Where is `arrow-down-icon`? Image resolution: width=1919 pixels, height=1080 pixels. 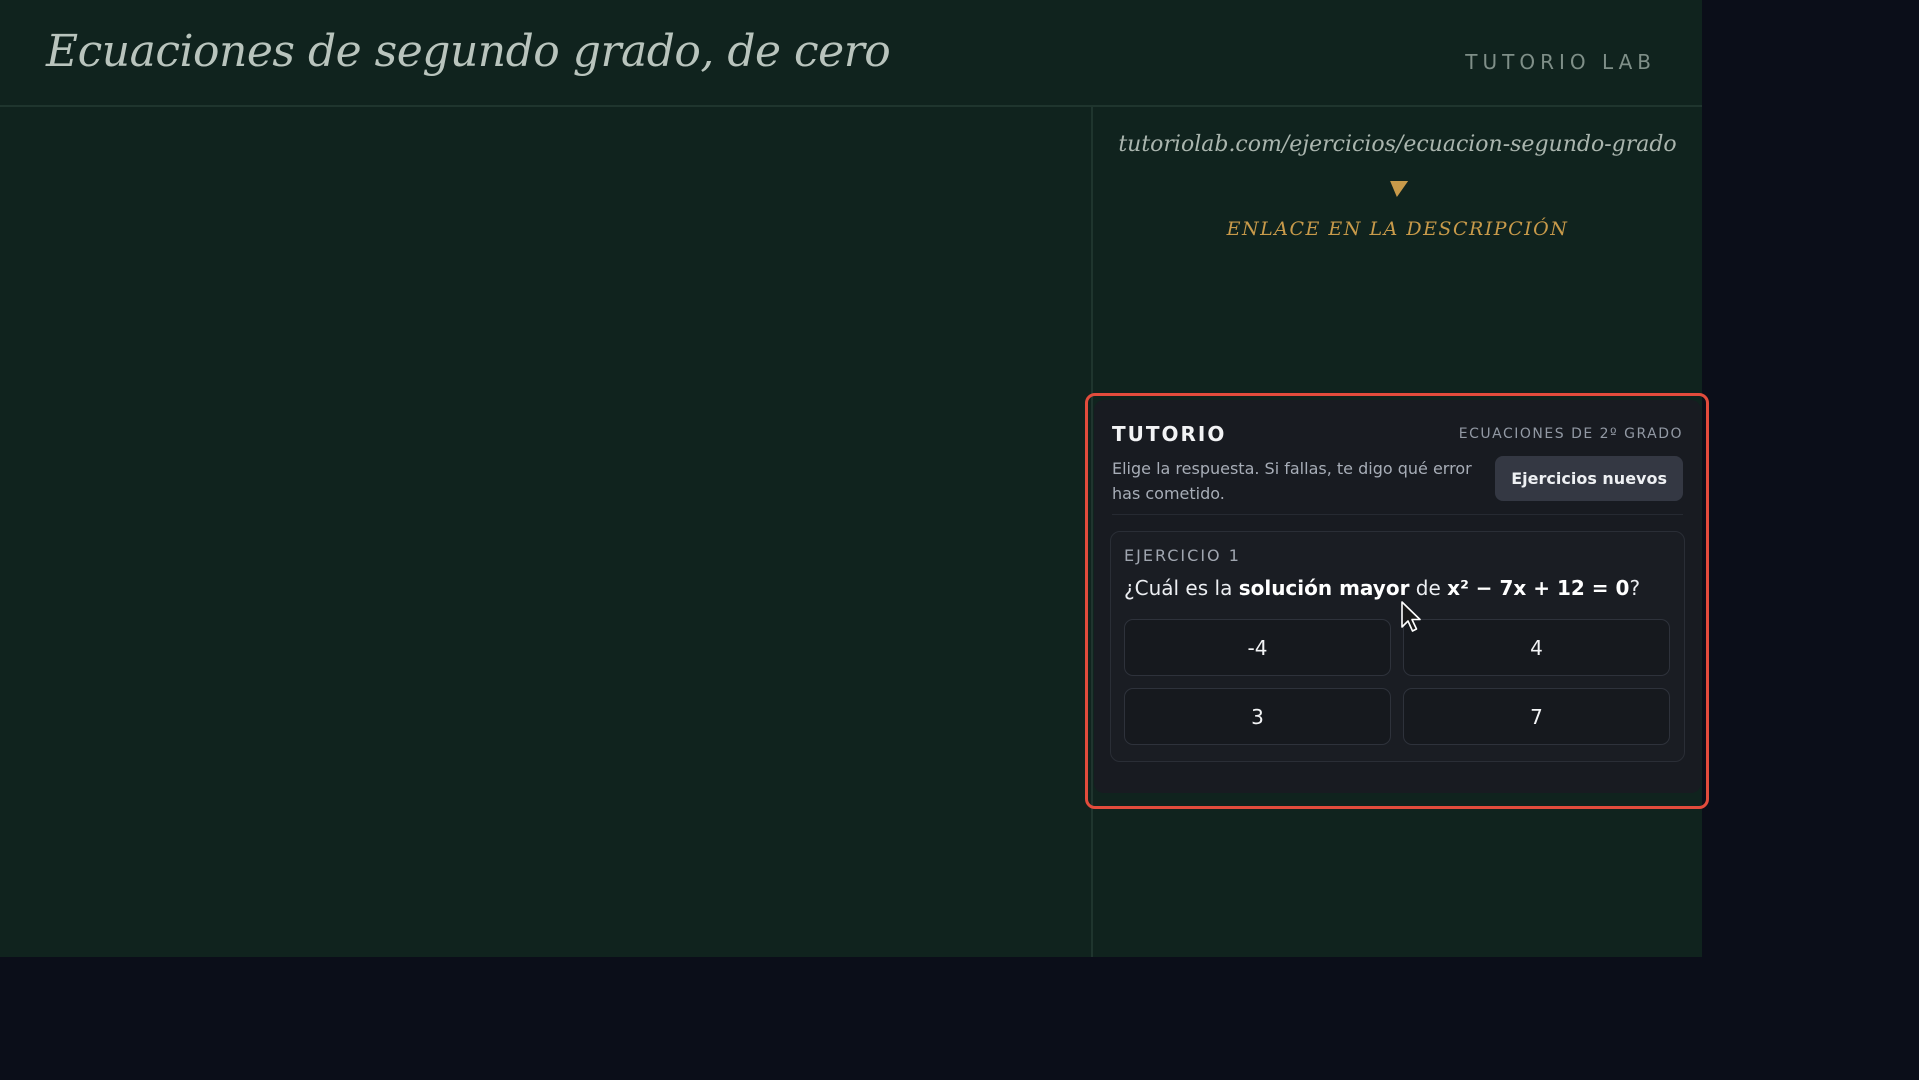
arrow-down-icon is located at coordinates (1398, 189).